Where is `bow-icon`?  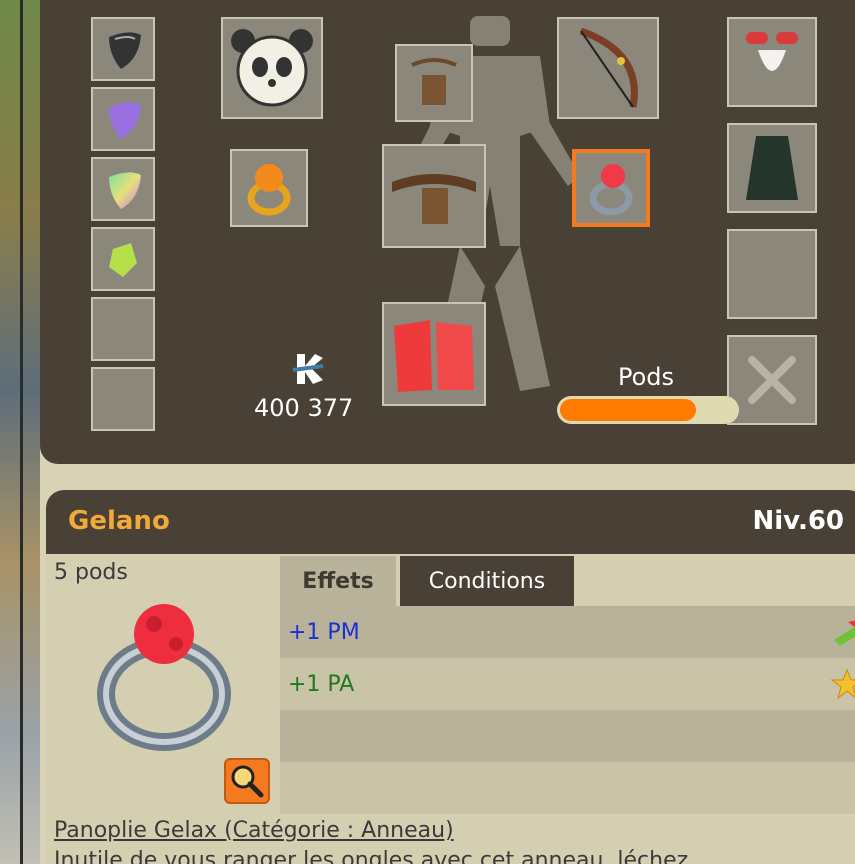
bow-icon is located at coordinates (608, 67).